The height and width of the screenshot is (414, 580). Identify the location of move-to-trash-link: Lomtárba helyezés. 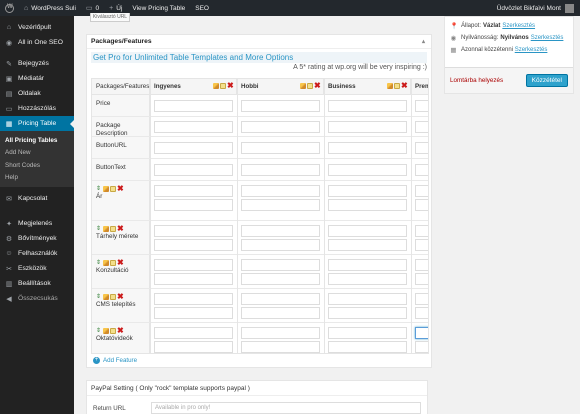
(476, 80).